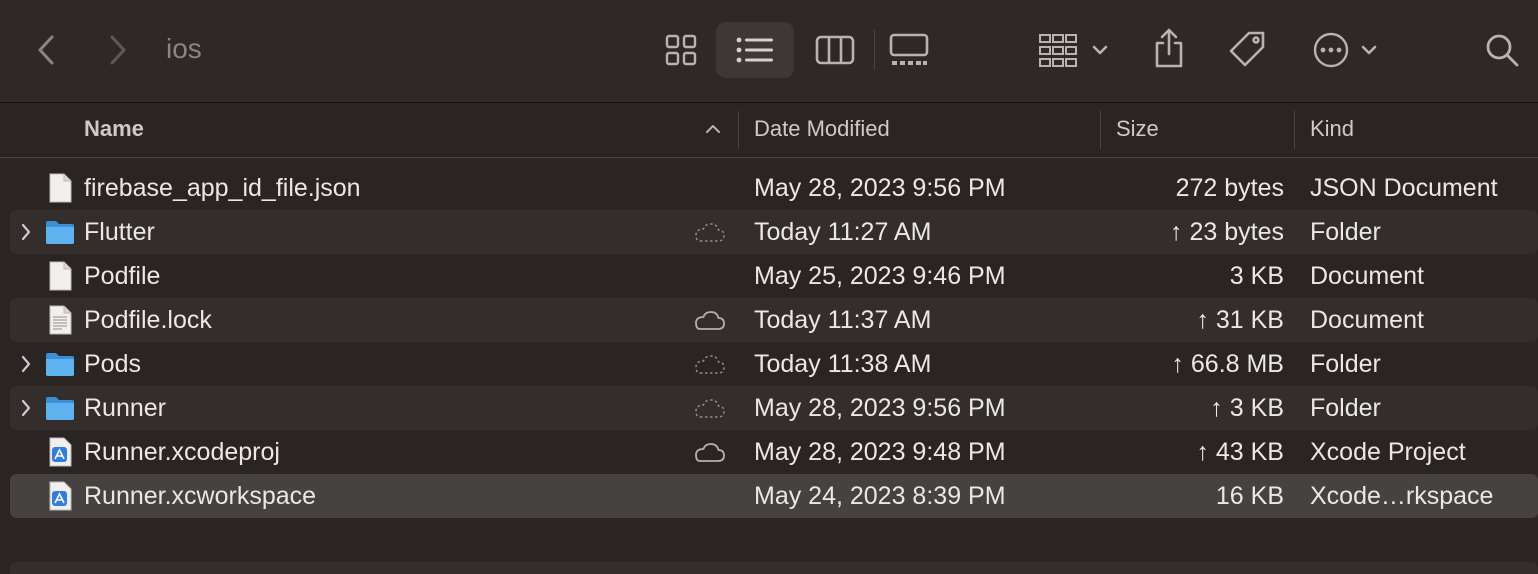 This screenshot has height=574, width=1538. I want to click on file-date-modified: Today 11:37 AM, so click(843, 320).